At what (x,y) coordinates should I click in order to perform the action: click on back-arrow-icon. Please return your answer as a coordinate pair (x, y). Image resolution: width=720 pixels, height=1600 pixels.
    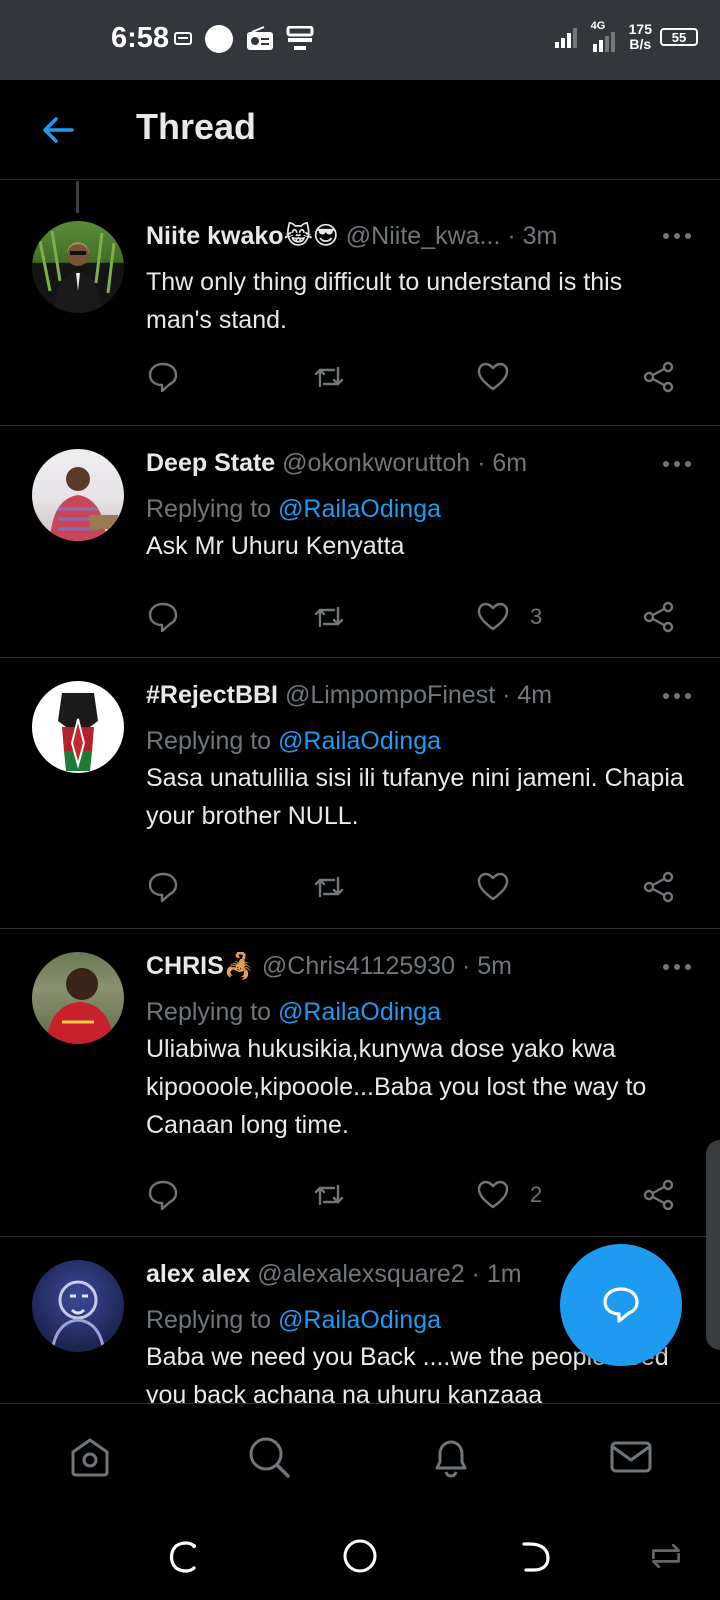
    Looking at the image, I should click on (58, 130).